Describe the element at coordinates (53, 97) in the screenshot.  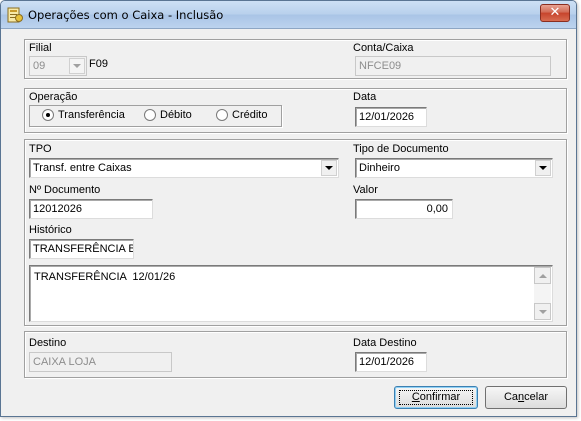
I see `operacao-label: Operação` at that location.